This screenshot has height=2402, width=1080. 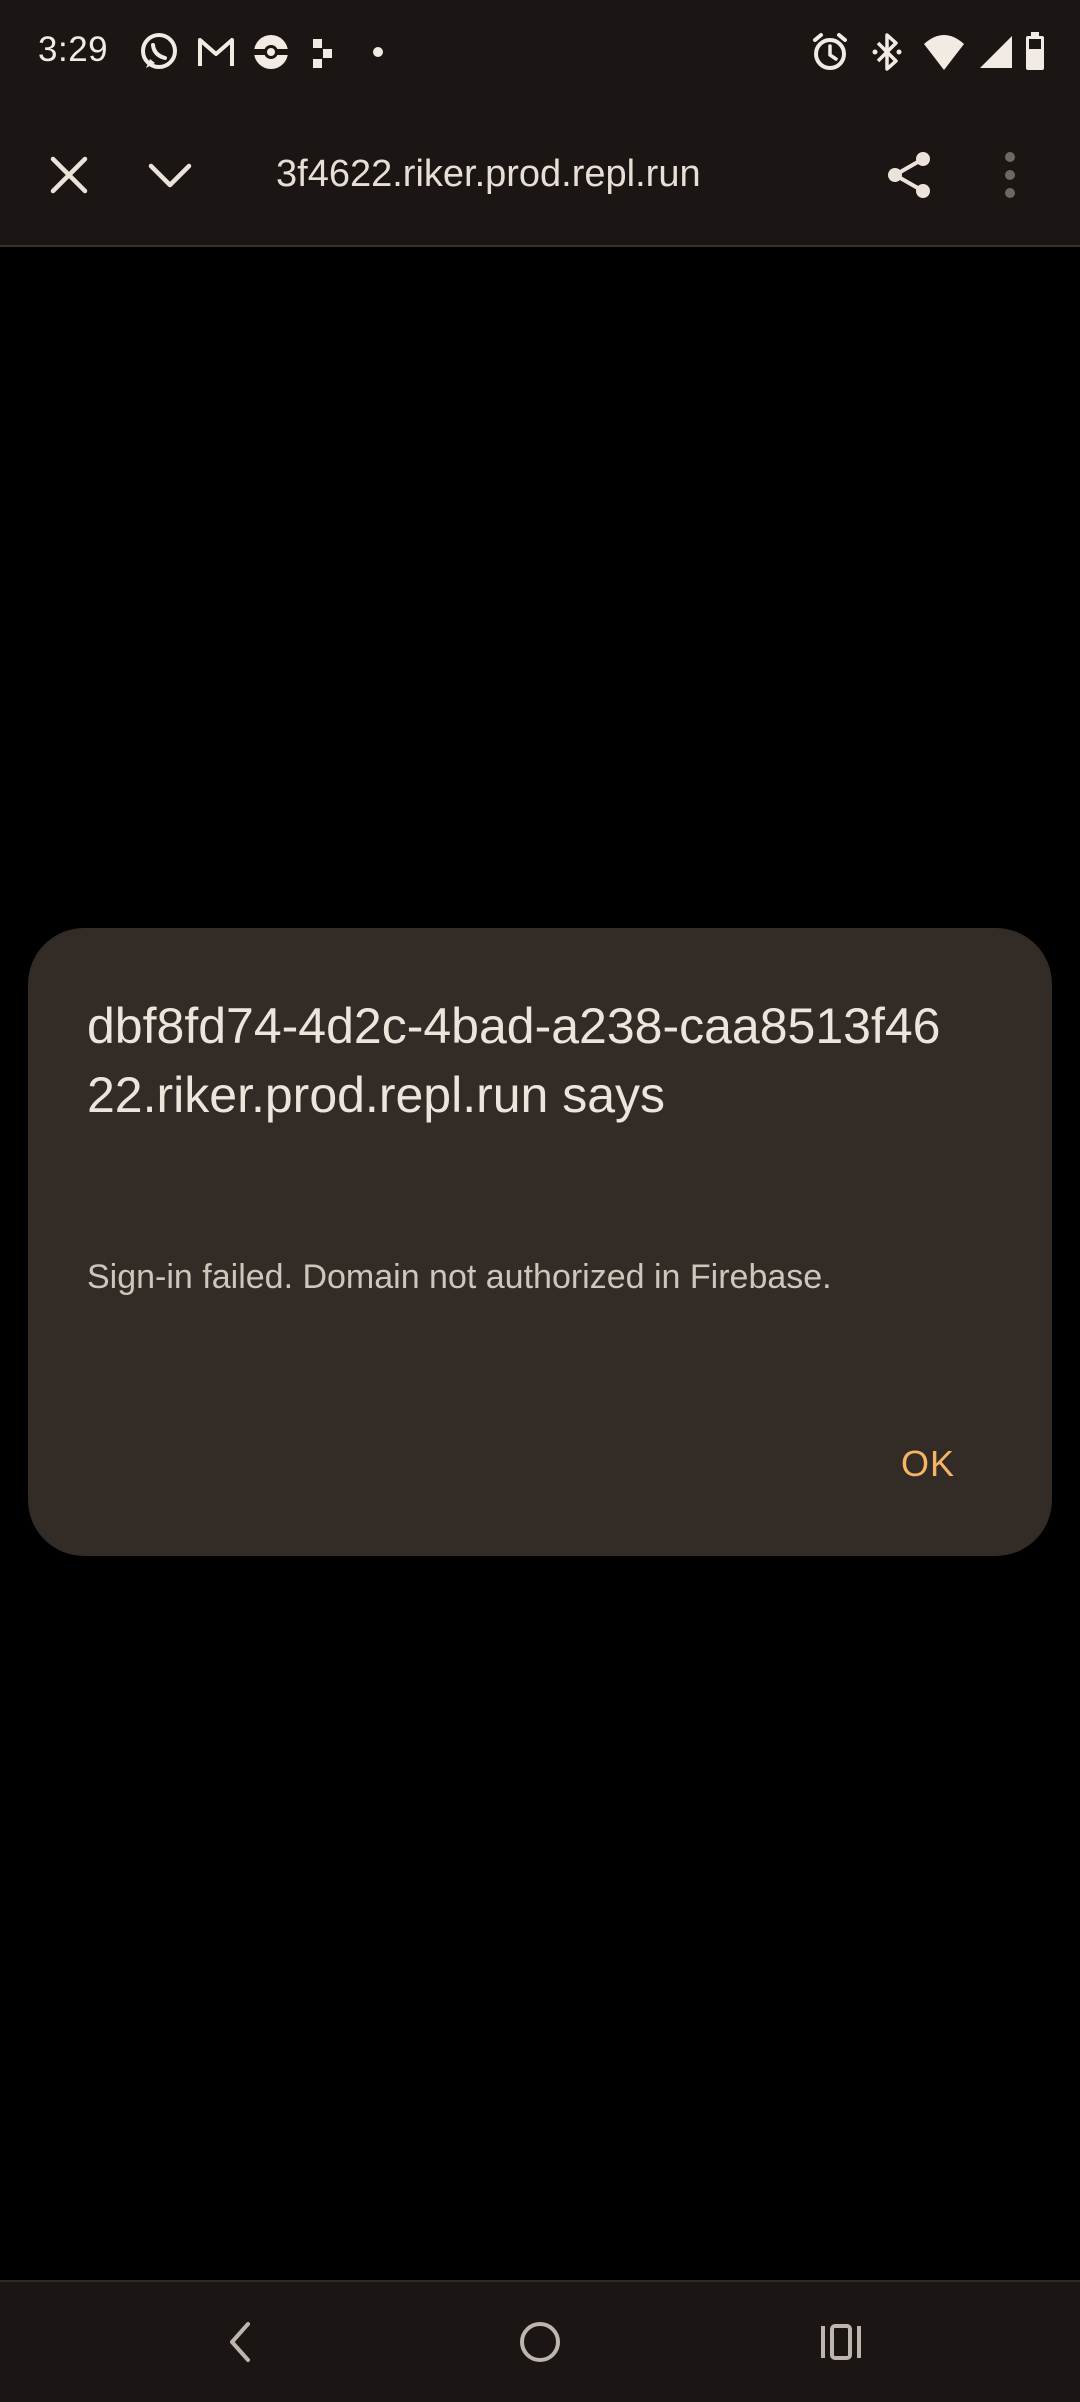 I want to click on close-button, so click(x=69, y=175).